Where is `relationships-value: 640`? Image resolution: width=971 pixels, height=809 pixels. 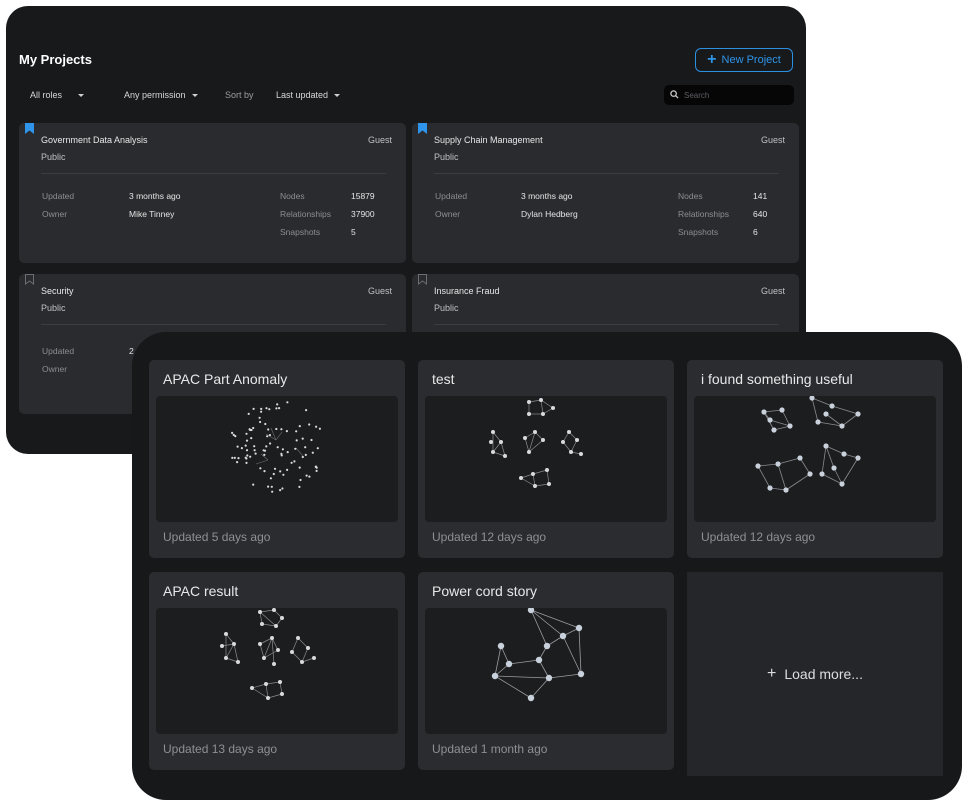 relationships-value: 640 is located at coordinates (760, 214).